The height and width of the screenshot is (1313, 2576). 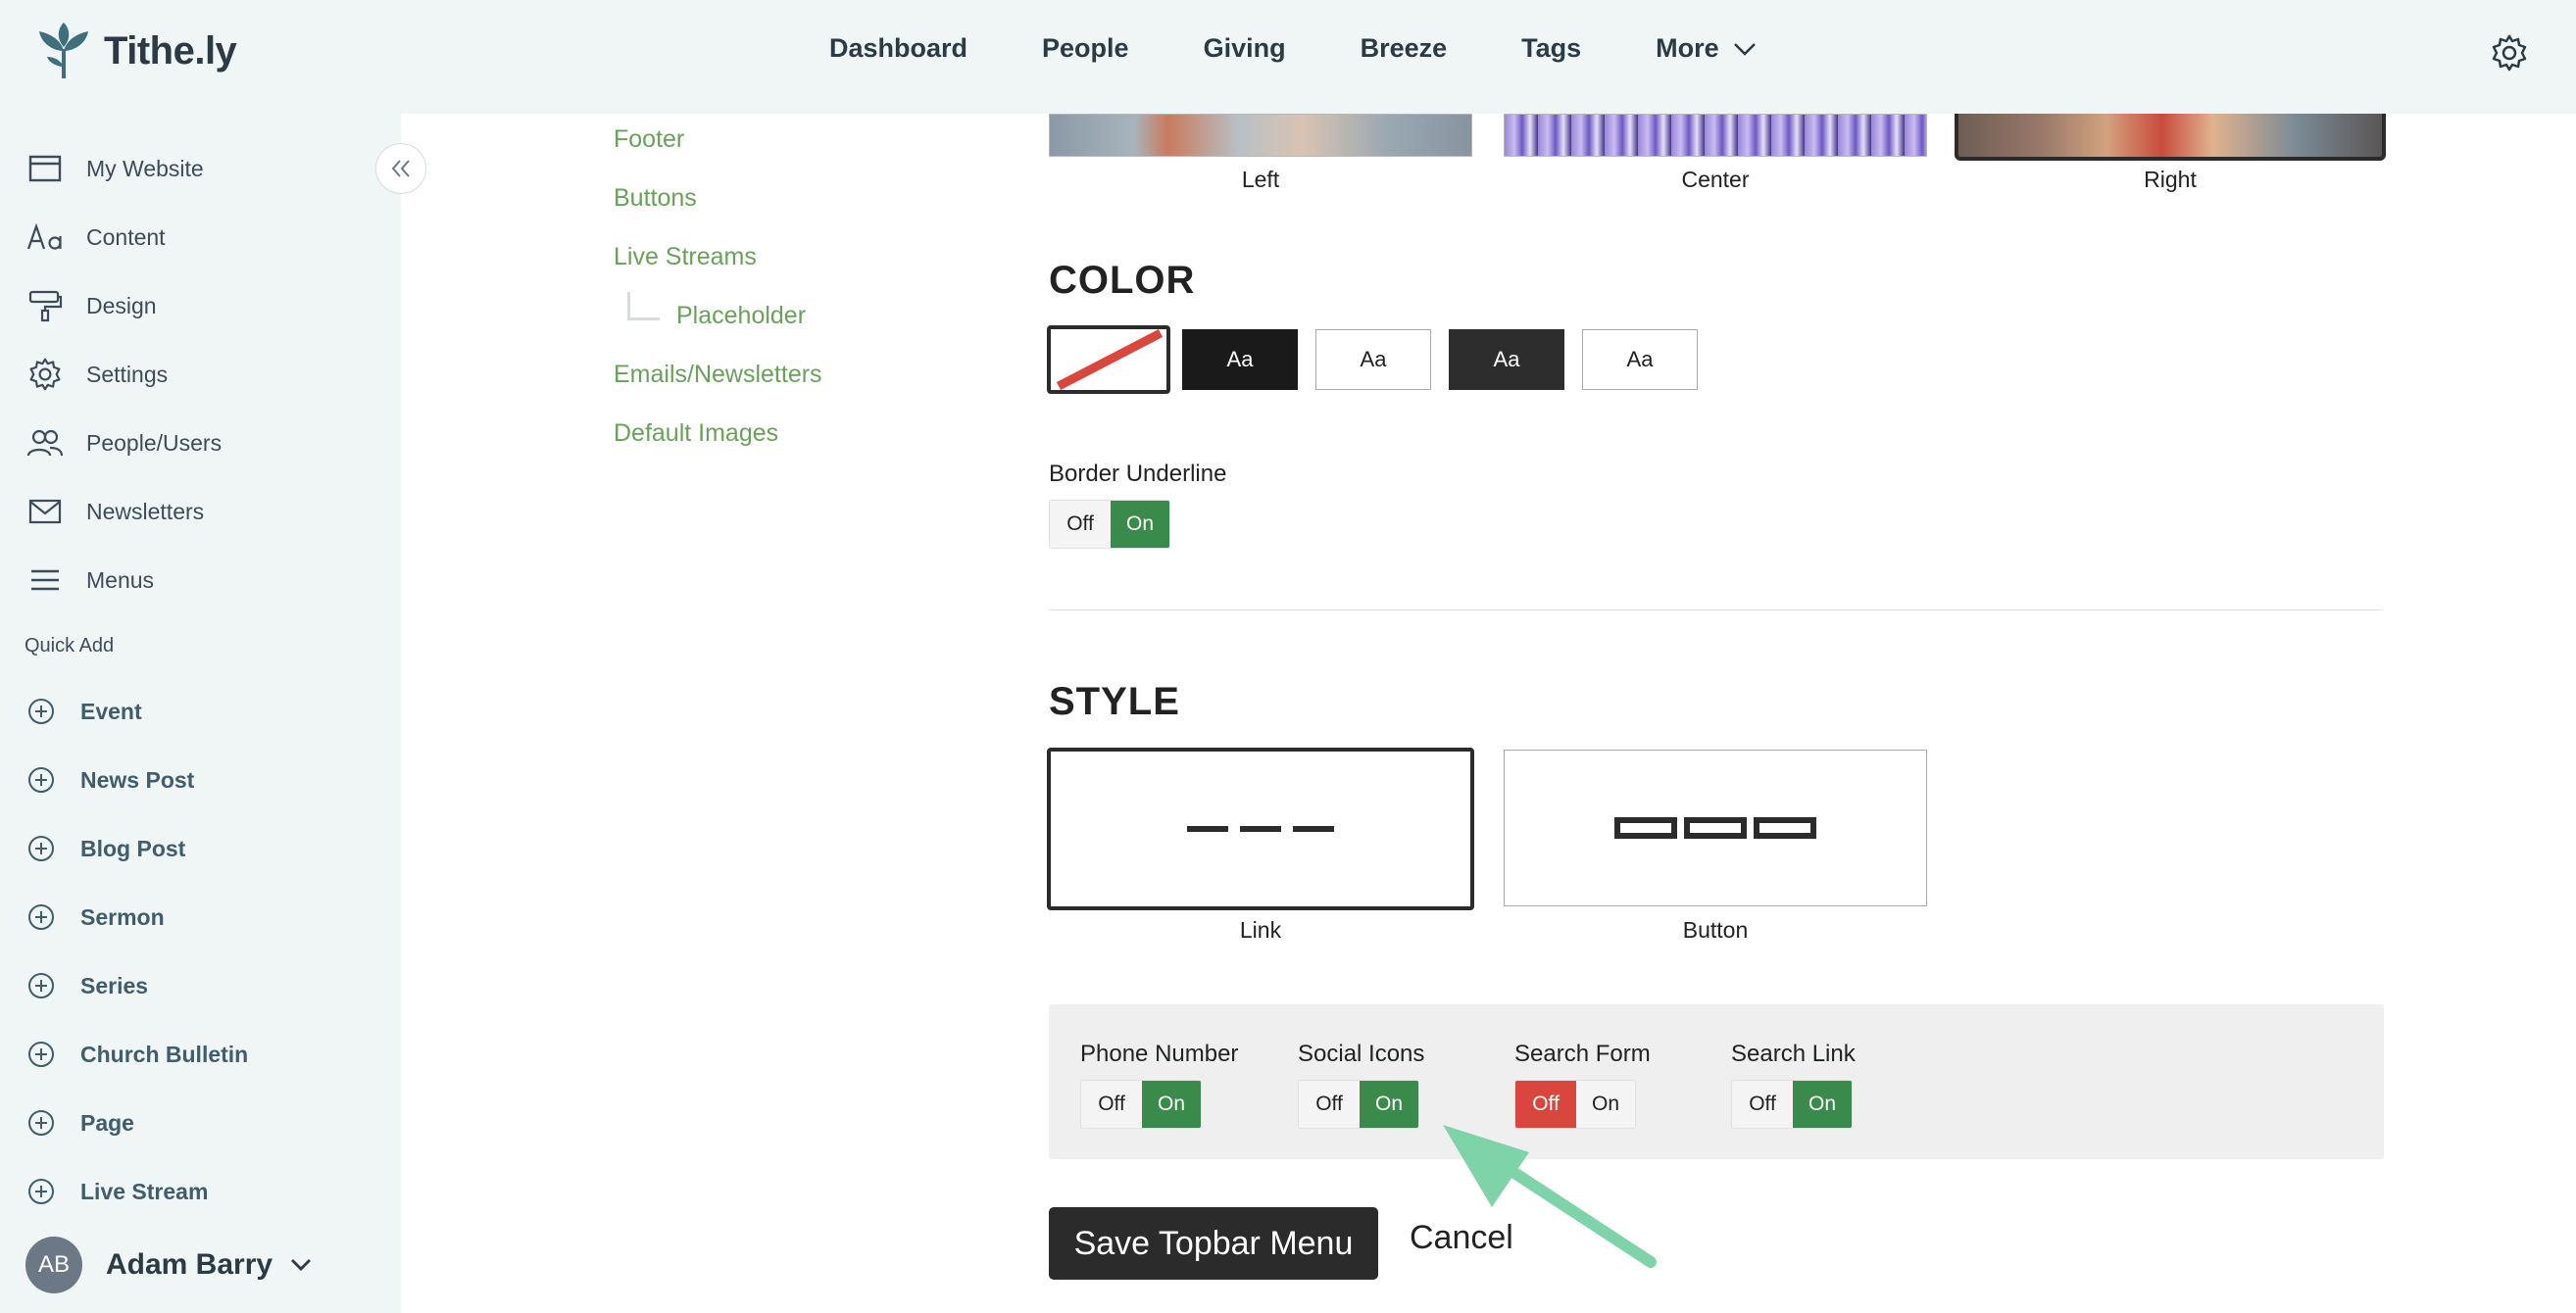 What do you see at coordinates (87, 985) in the screenshot?
I see `quick-add-series: Series` at bounding box center [87, 985].